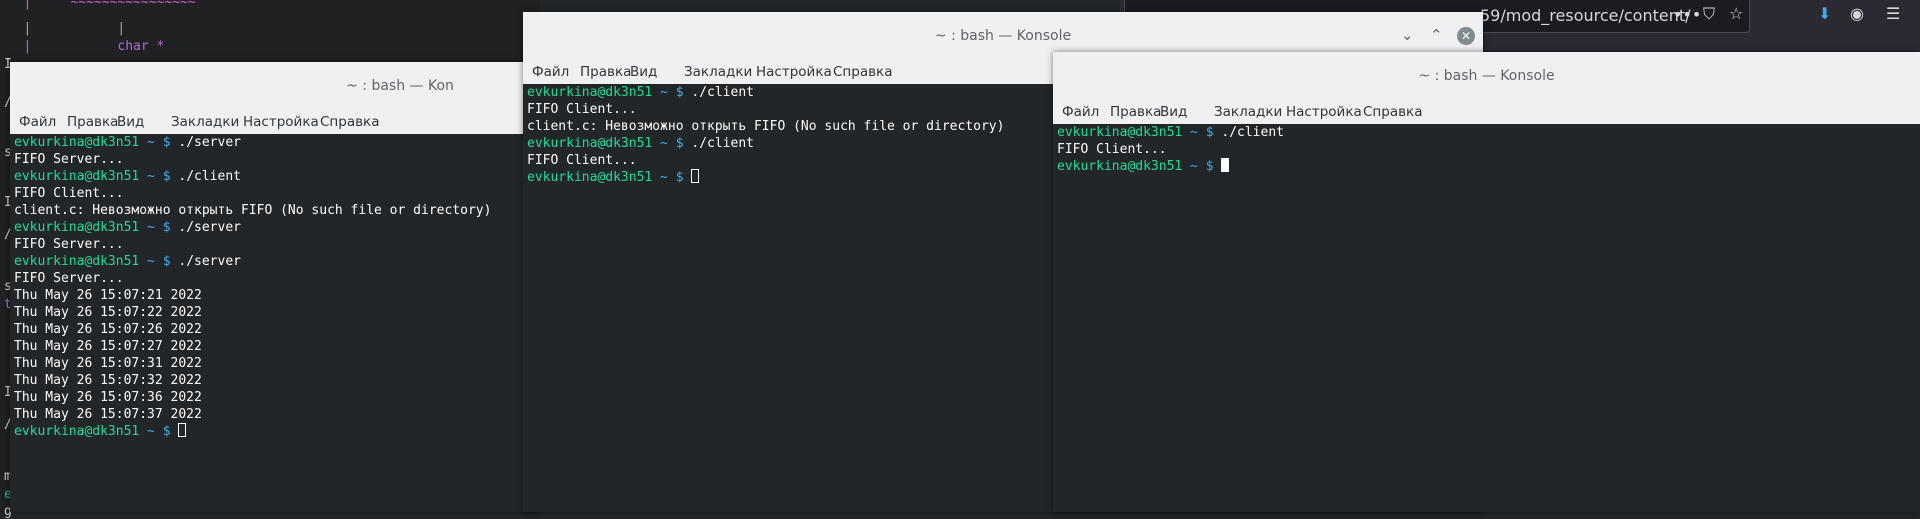 This screenshot has height=519, width=1920. I want to click on maximize-icon: ⌃, so click(1436, 35).